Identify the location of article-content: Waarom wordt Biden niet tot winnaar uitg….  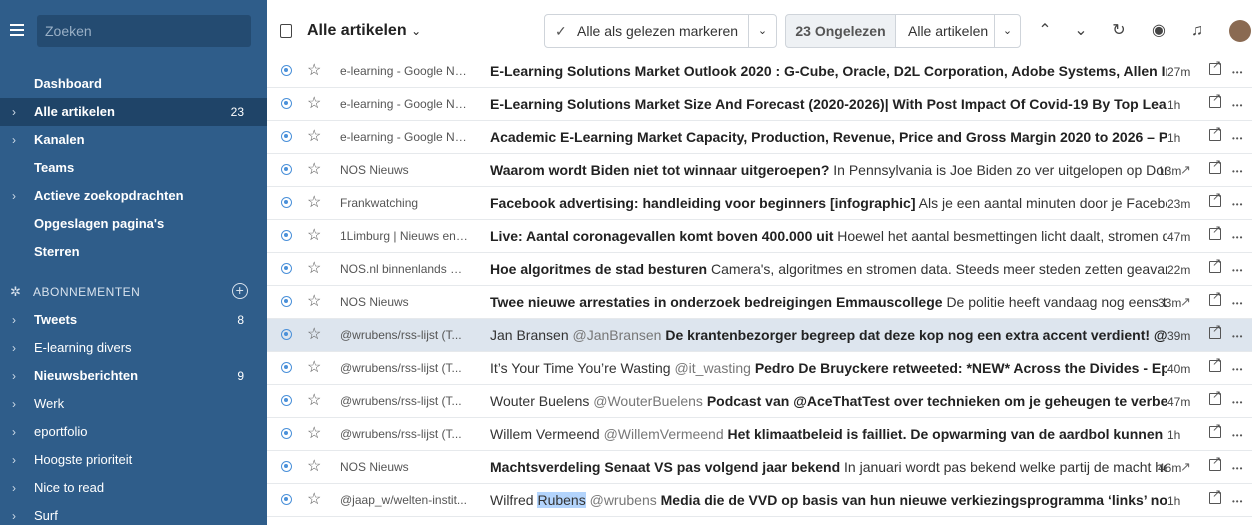
(828, 170).